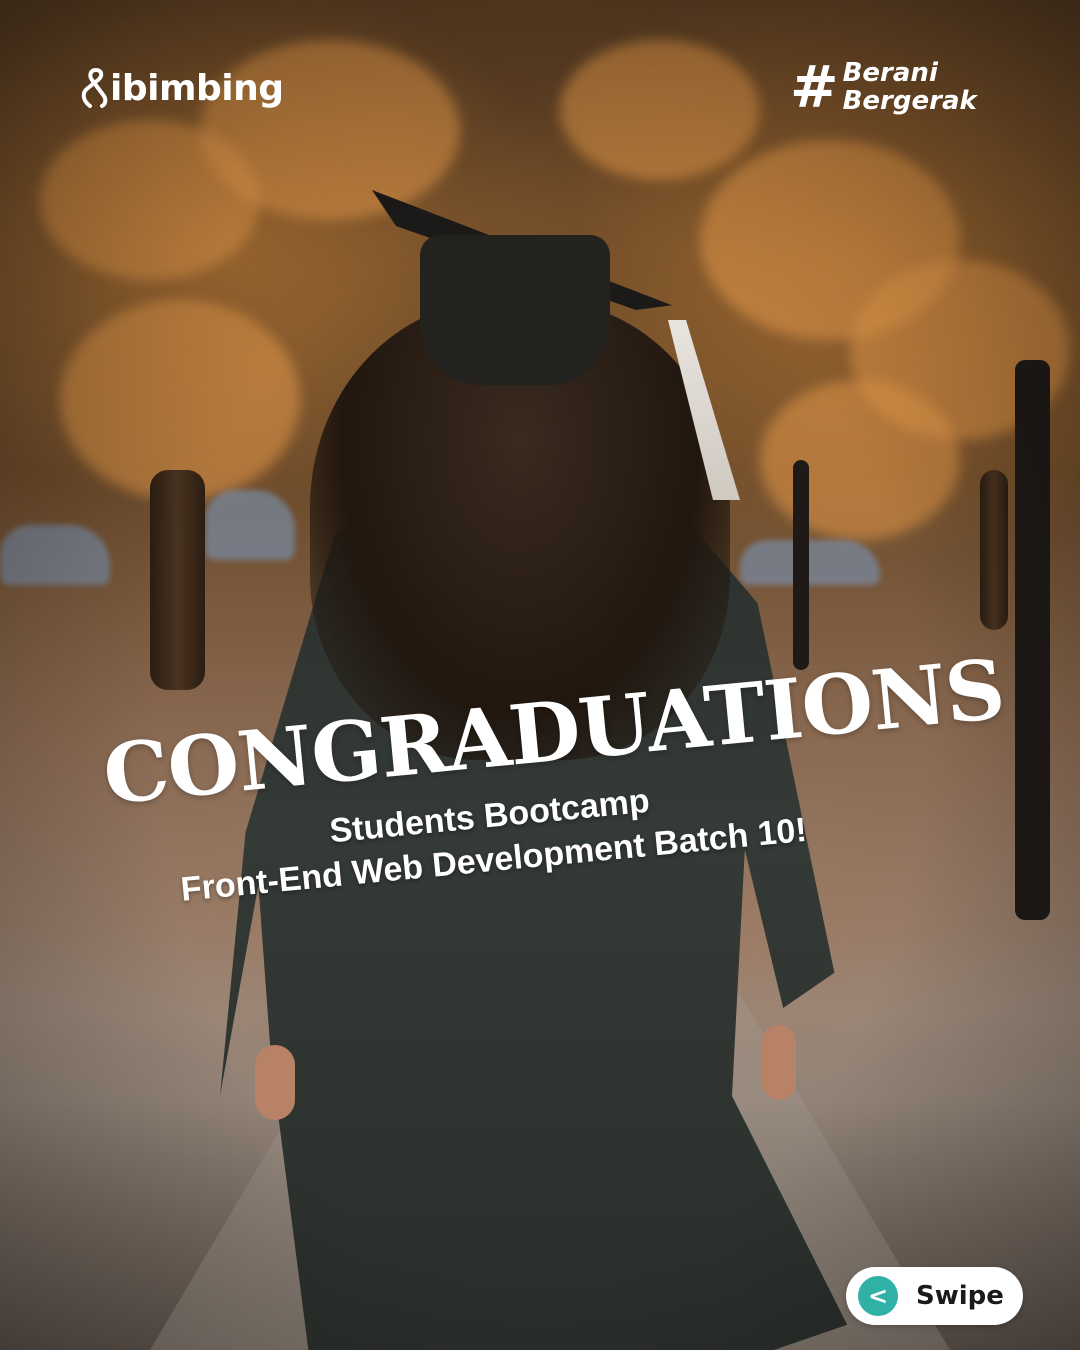 The image size is (1080, 1350). What do you see at coordinates (909, 101) in the screenshot?
I see `hashtag-line-2: Bergerak` at bounding box center [909, 101].